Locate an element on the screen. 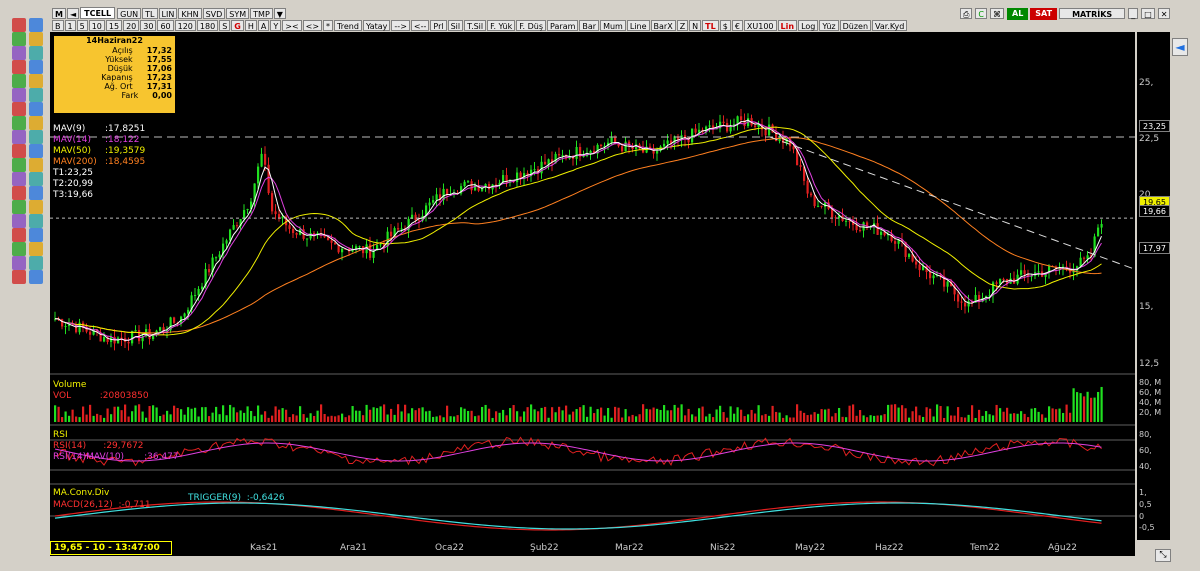 The image size is (1200, 571). toolbar2-btn-22: Prl is located at coordinates (438, 25).